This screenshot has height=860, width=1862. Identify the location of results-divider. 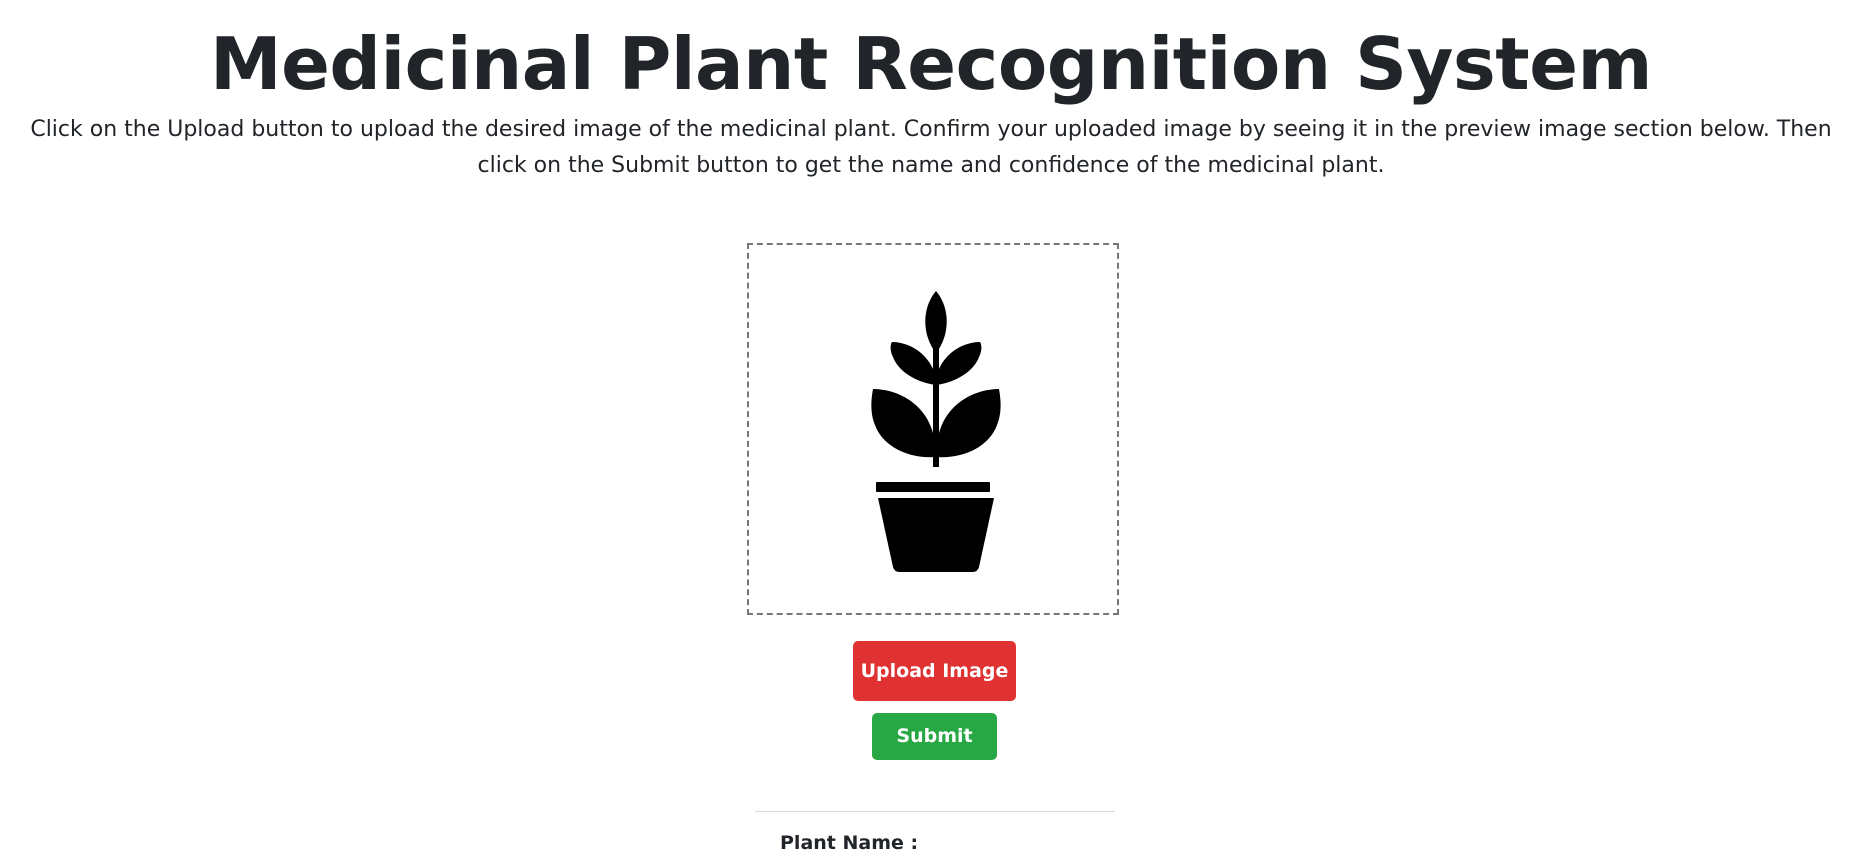
(935, 811).